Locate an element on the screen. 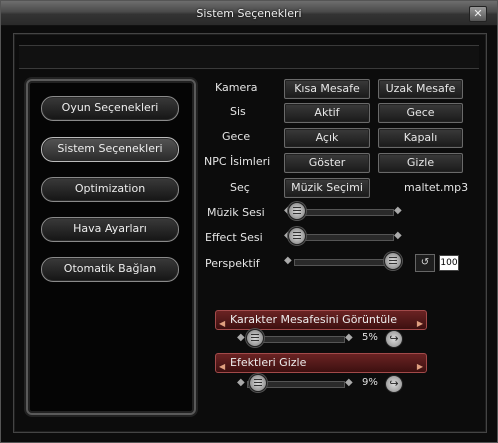  sis-aktif-button: Aktif is located at coordinates (327, 113).